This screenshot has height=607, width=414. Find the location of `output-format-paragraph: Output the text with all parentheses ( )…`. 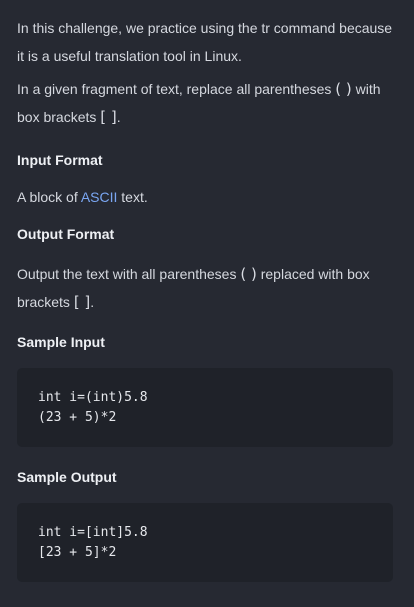

output-format-paragraph: Output the text with all parentheses ( )… is located at coordinates (205, 288).